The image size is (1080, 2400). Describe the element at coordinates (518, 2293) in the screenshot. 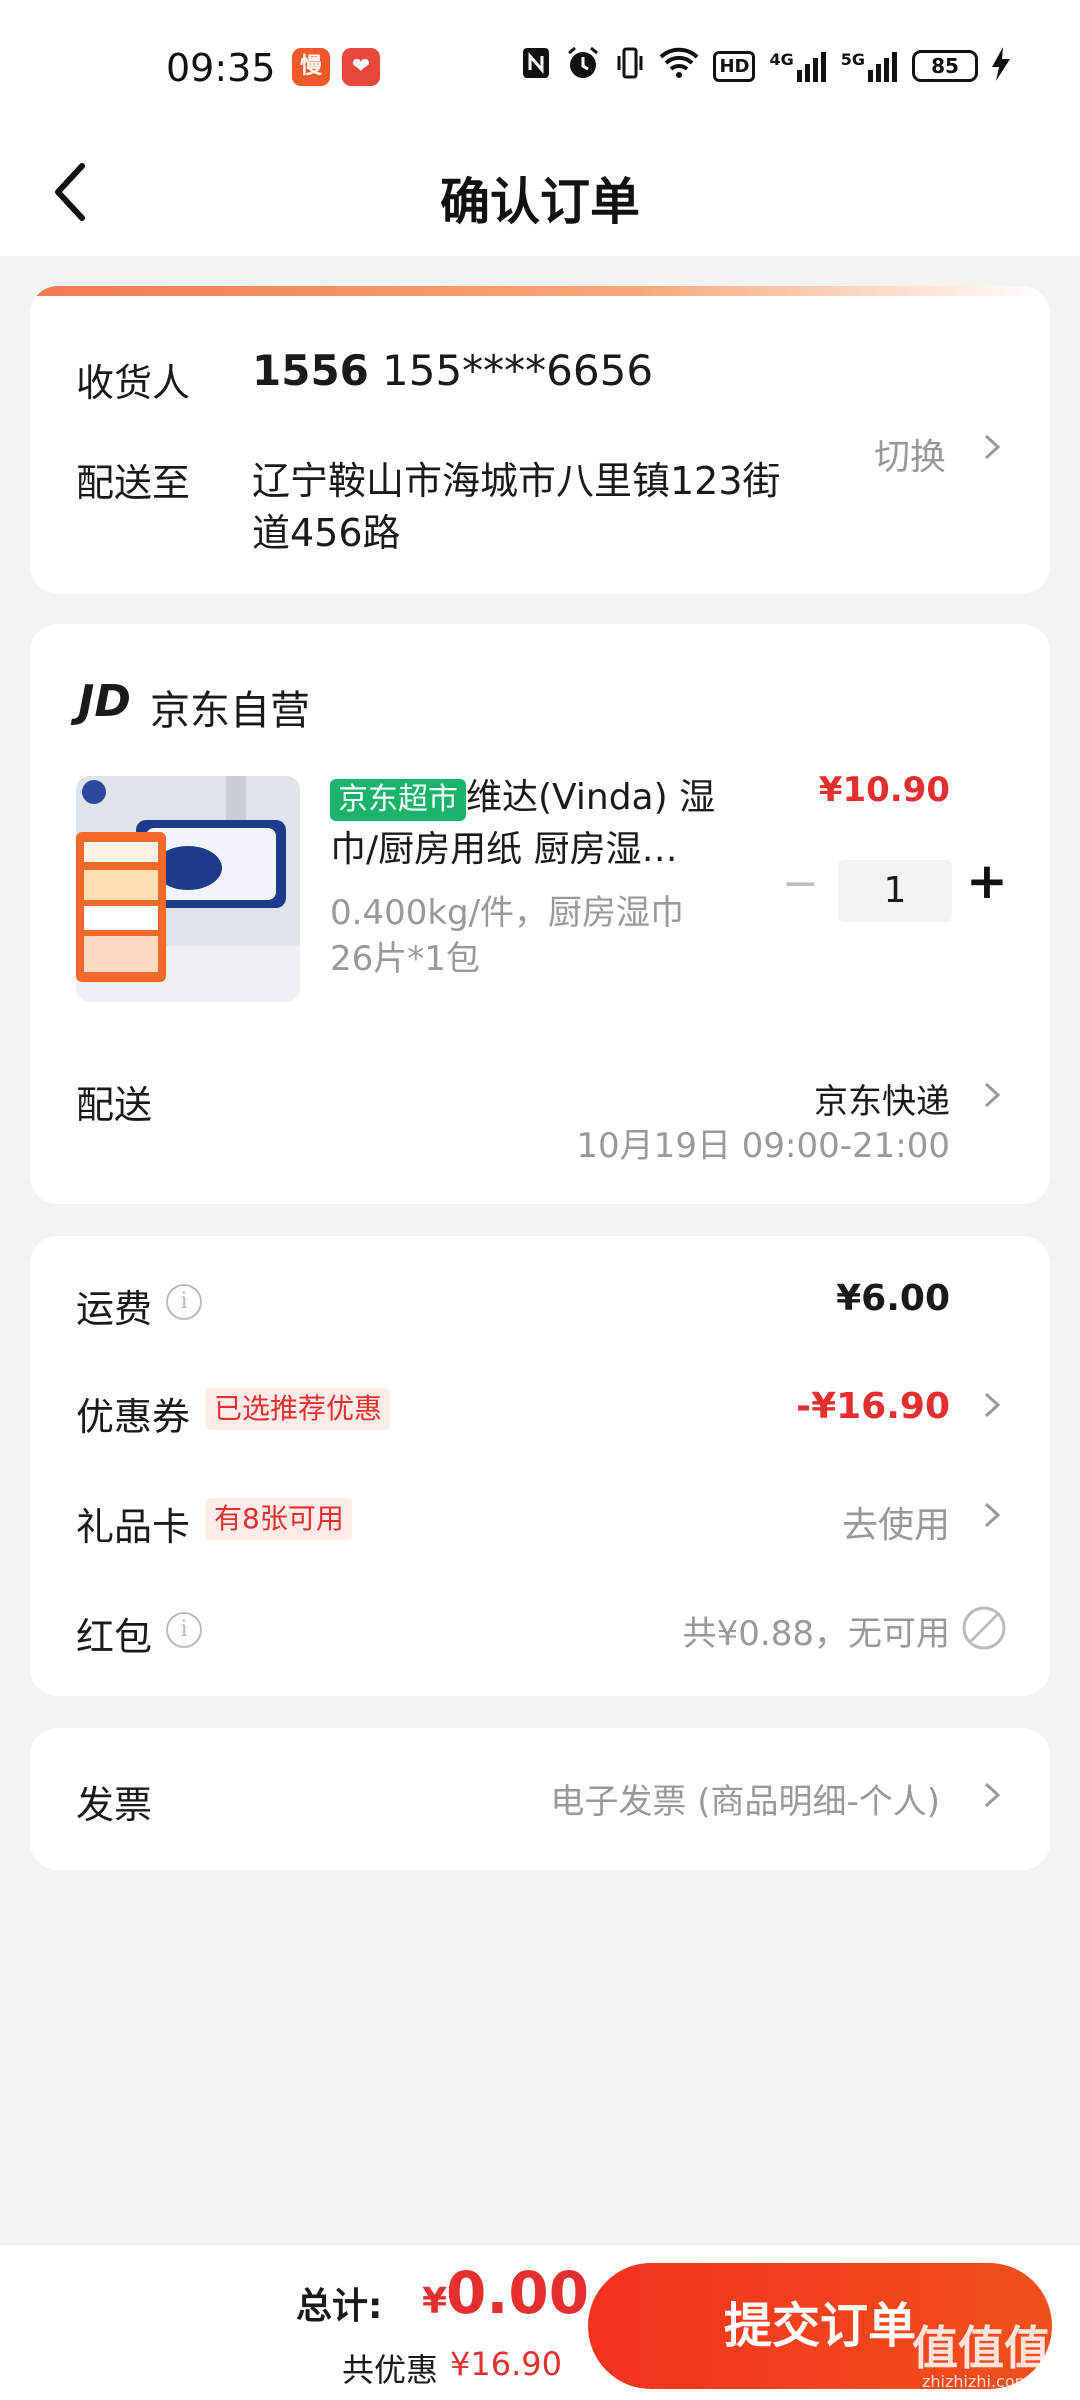

I see `total-value: 0.00` at that location.